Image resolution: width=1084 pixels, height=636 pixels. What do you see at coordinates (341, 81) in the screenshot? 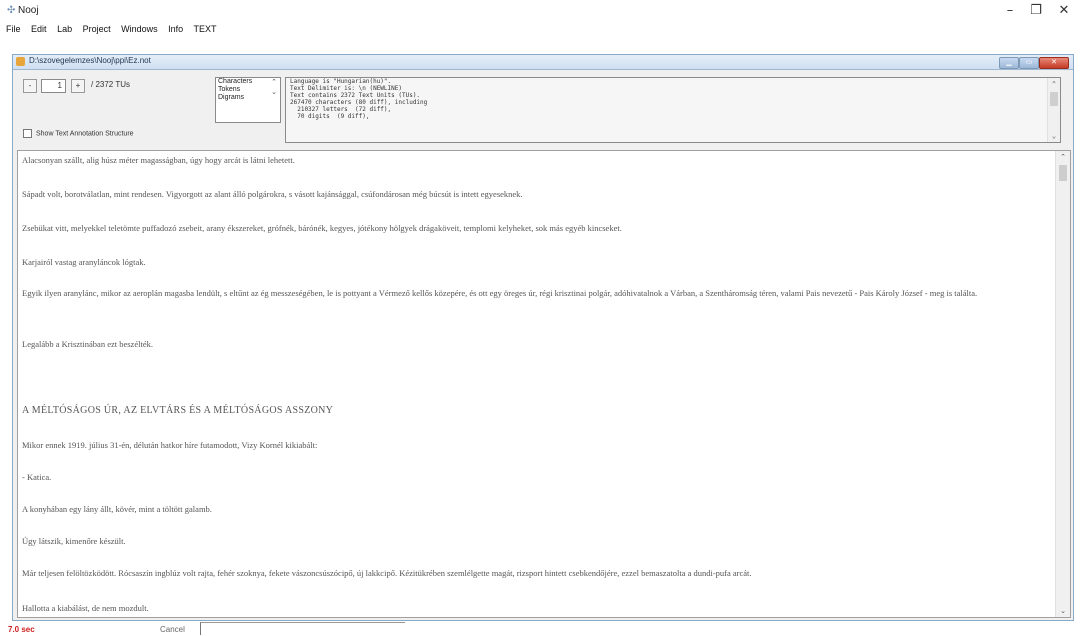
I see `info-line: Language is "Hungarian(hu)".` at bounding box center [341, 81].